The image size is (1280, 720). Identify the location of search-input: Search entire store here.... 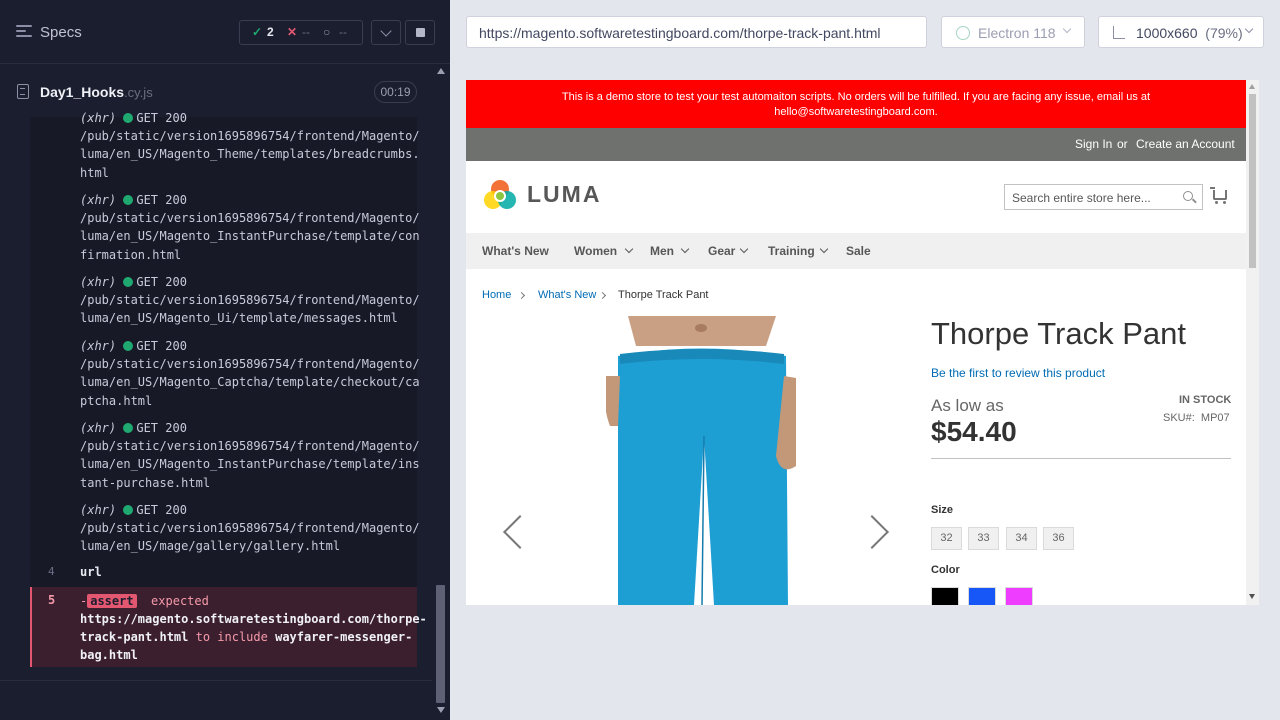
(1103, 197).